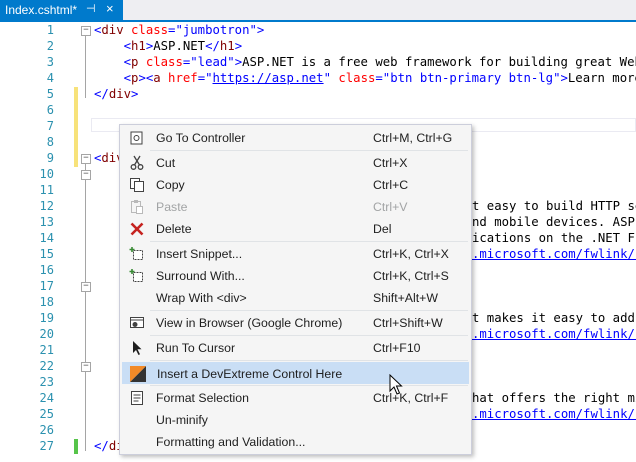 The width and height of the screenshot is (636, 462). I want to click on line-number: 21, so click(46, 350).